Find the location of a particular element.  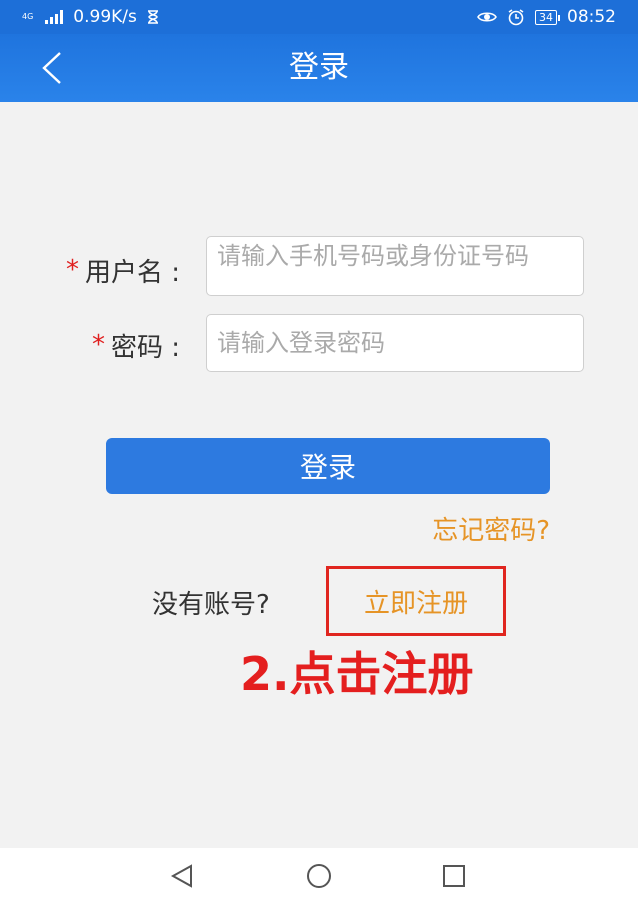

chevron-left-icon is located at coordinates (51, 68).